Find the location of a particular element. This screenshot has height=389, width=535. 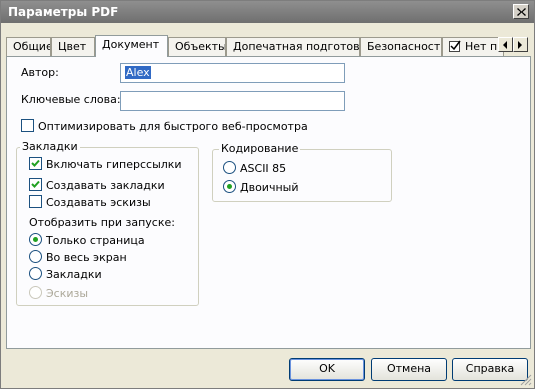

startup-page-only-radio is located at coordinates (35, 239).